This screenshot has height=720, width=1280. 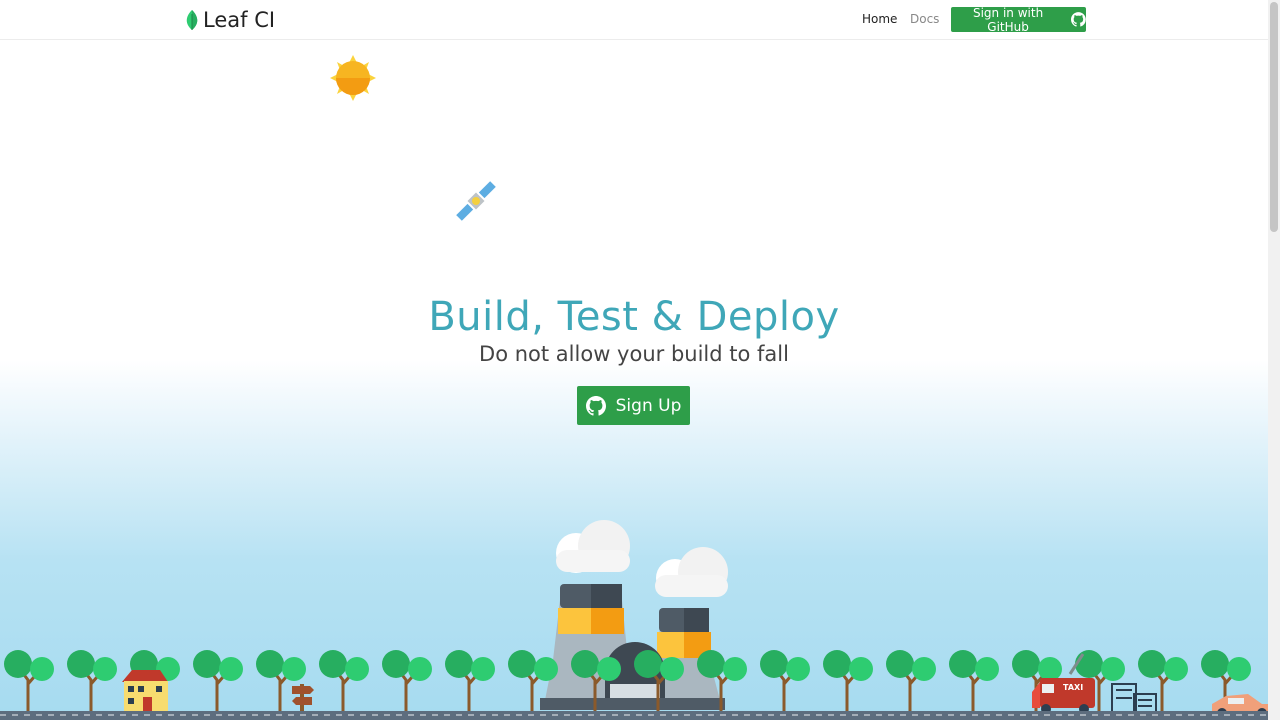 What do you see at coordinates (1274, 117) in the screenshot?
I see `scrollbar-thumb` at bounding box center [1274, 117].